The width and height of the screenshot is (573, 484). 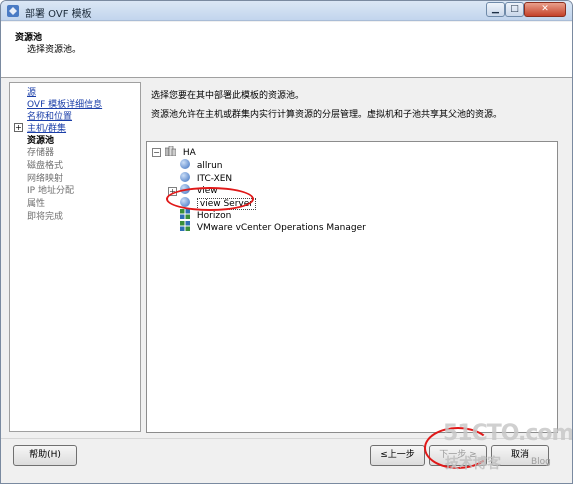 I want to click on tree-node-allrun: allrun, so click(x=201, y=165).